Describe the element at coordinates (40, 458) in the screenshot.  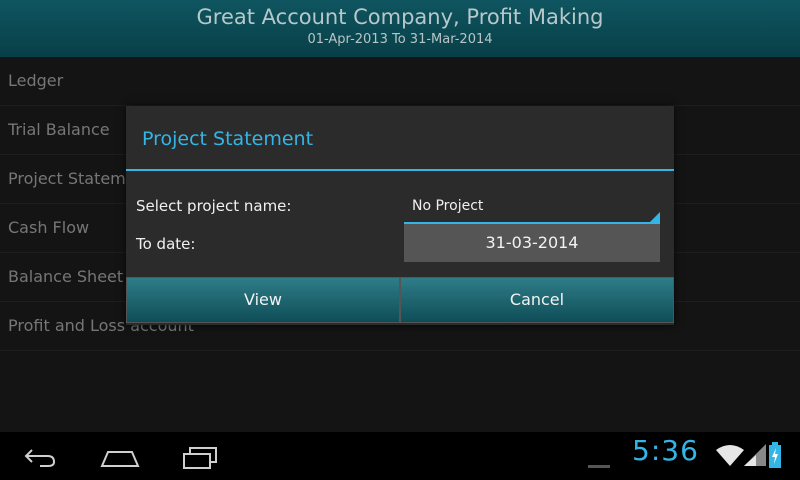
I see `back-icon` at that location.